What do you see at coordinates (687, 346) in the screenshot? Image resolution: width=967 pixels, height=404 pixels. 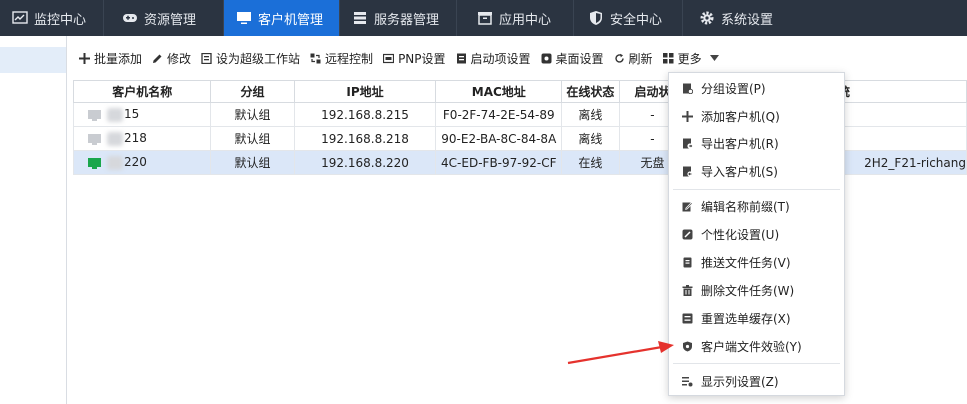 I see `shield-check-icon` at bounding box center [687, 346].